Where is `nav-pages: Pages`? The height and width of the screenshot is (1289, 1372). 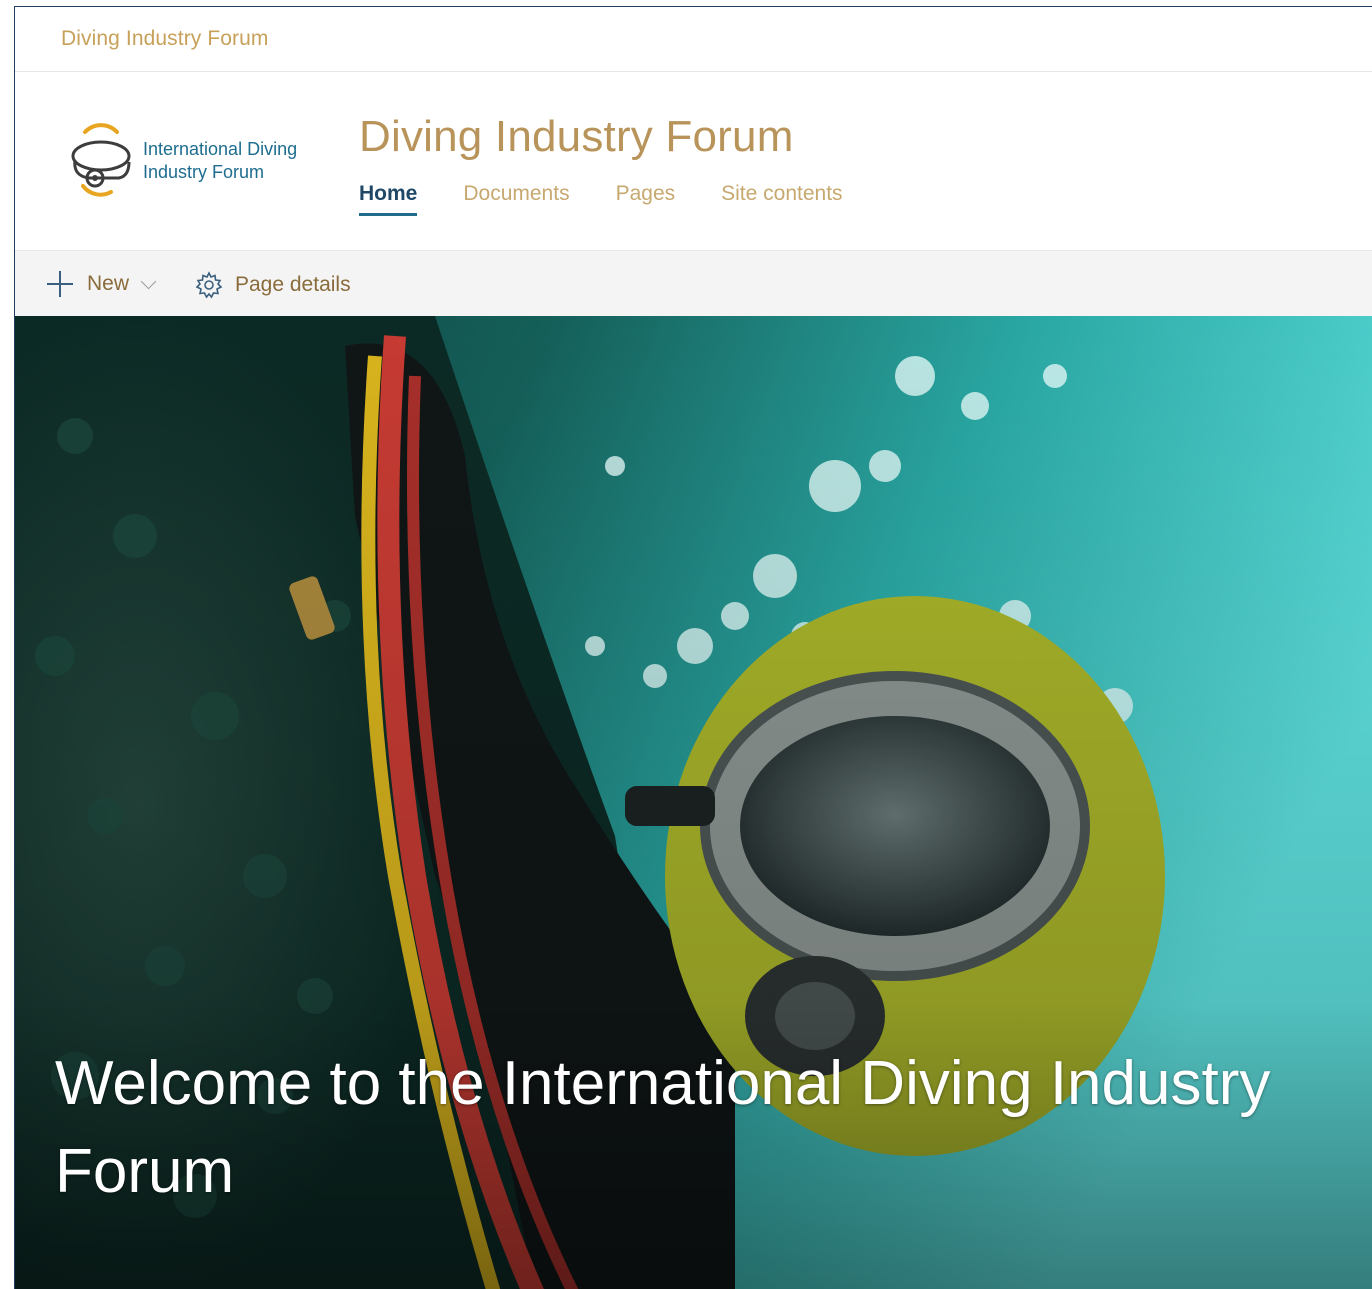
nav-pages: Pages is located at coordinates (646, 199).